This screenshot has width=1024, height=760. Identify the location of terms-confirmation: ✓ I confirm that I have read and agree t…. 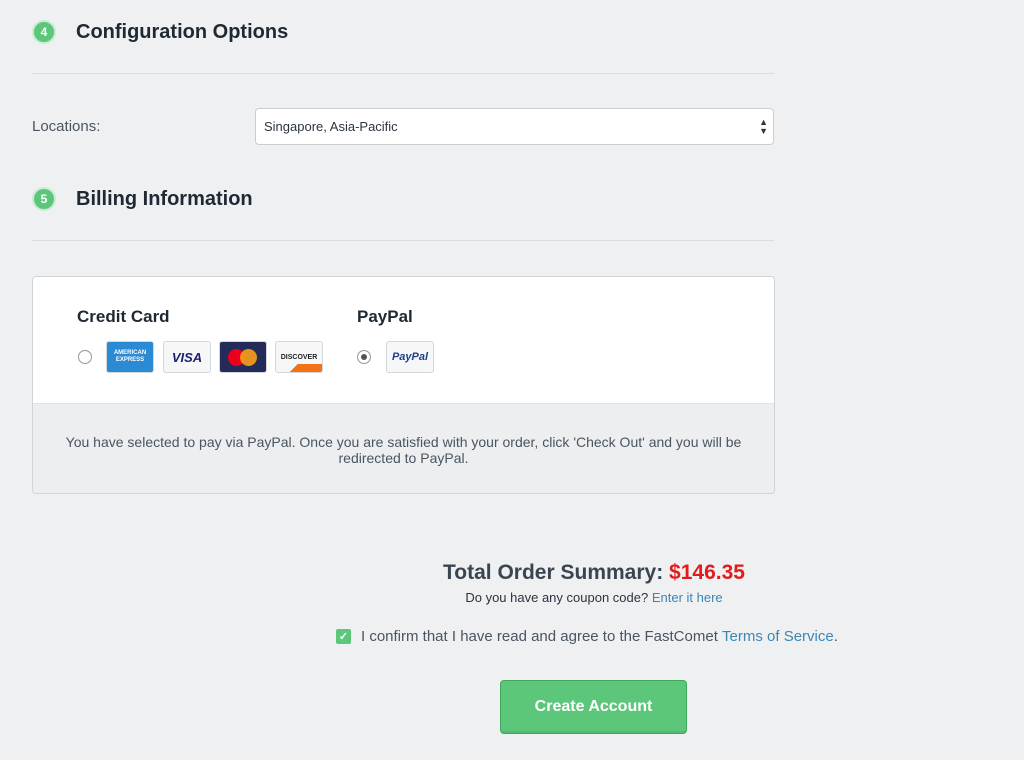
(587, 636).